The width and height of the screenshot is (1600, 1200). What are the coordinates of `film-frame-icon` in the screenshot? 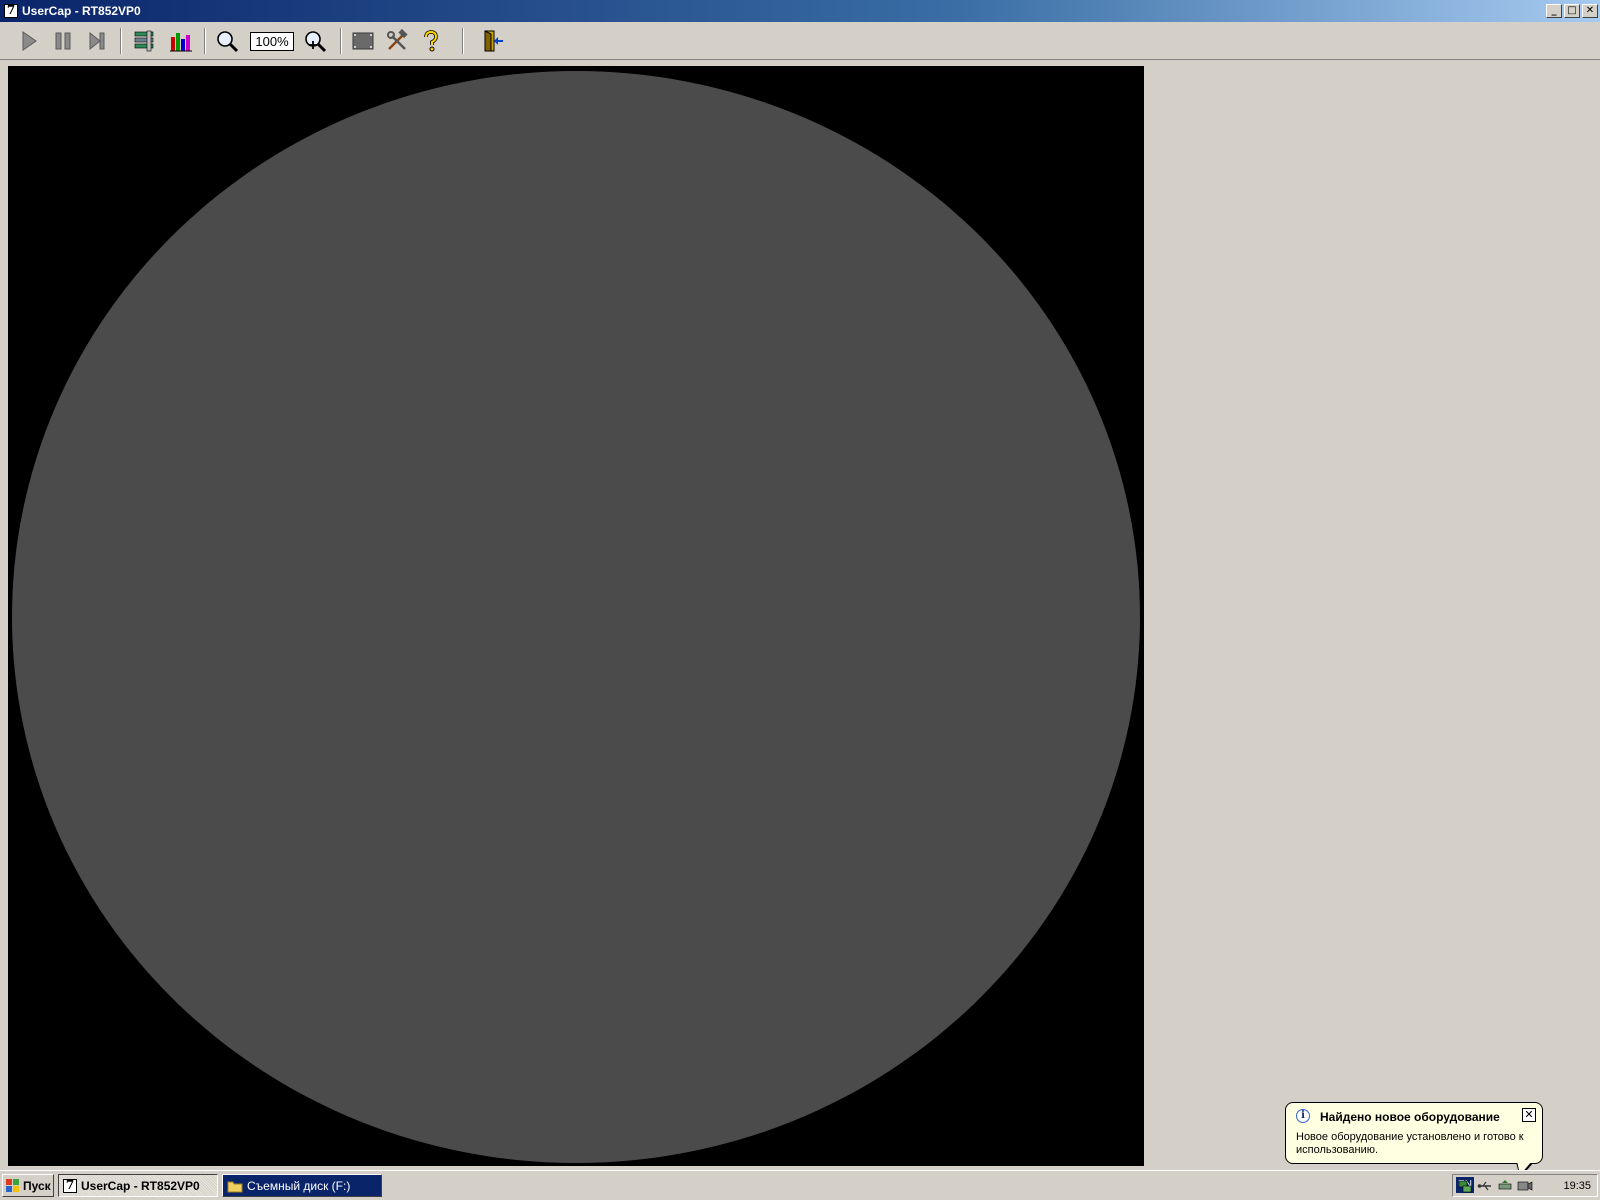 It's located at (363, 41).